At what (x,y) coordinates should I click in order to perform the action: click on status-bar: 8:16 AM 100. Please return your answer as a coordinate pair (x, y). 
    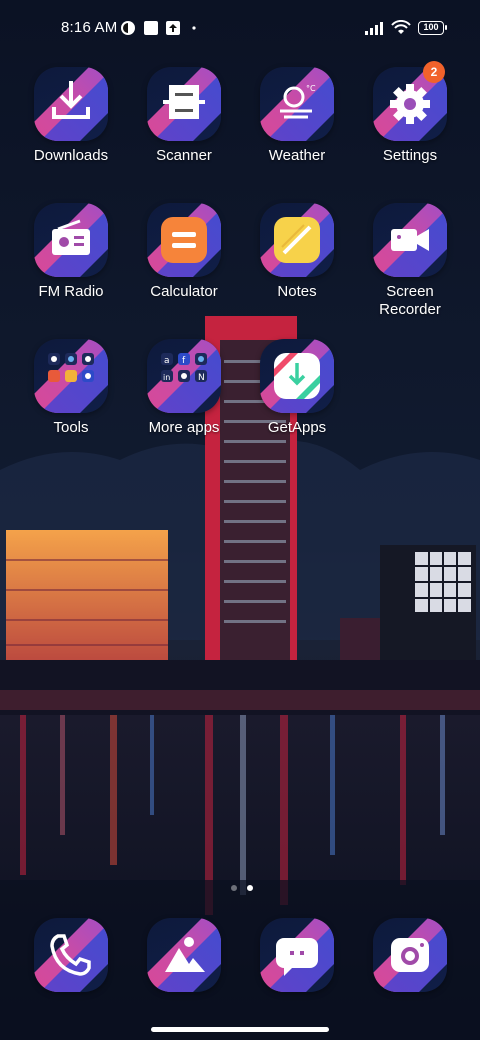
    Looking at the image, I should click on (240, 28).